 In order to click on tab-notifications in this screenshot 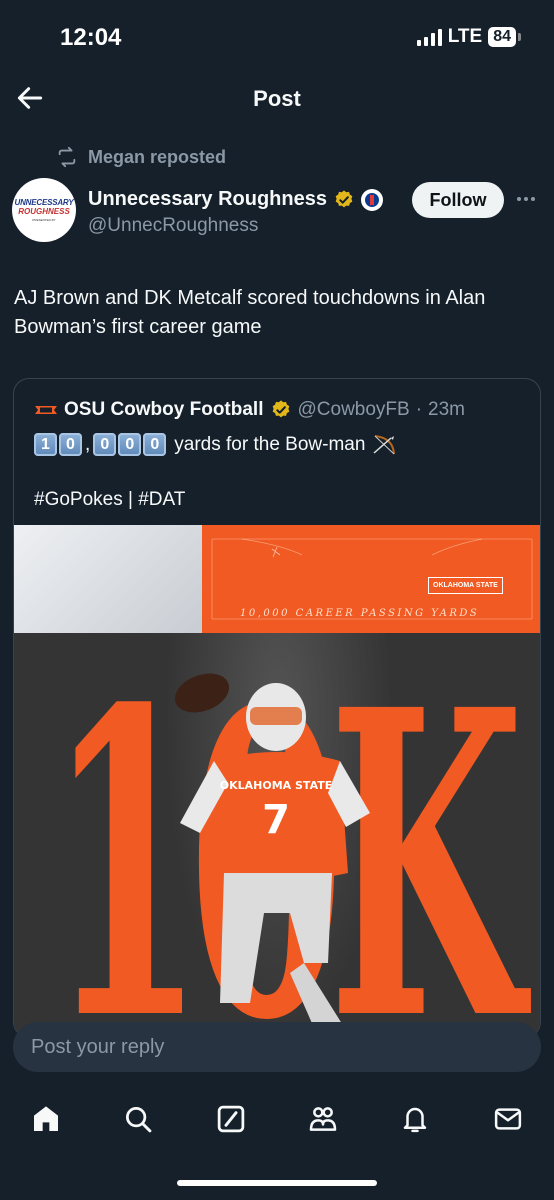, I will do `click(415, 1119)`.